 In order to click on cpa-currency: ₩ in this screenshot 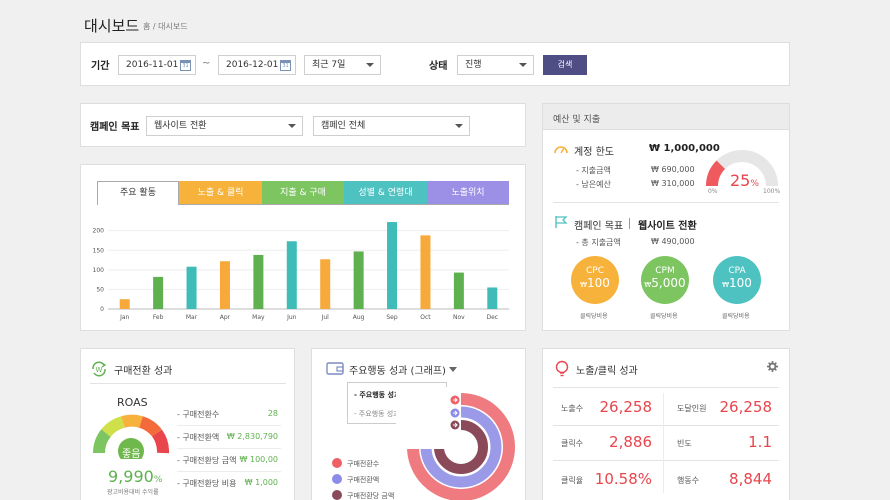, I will do `click(725, 285)`.